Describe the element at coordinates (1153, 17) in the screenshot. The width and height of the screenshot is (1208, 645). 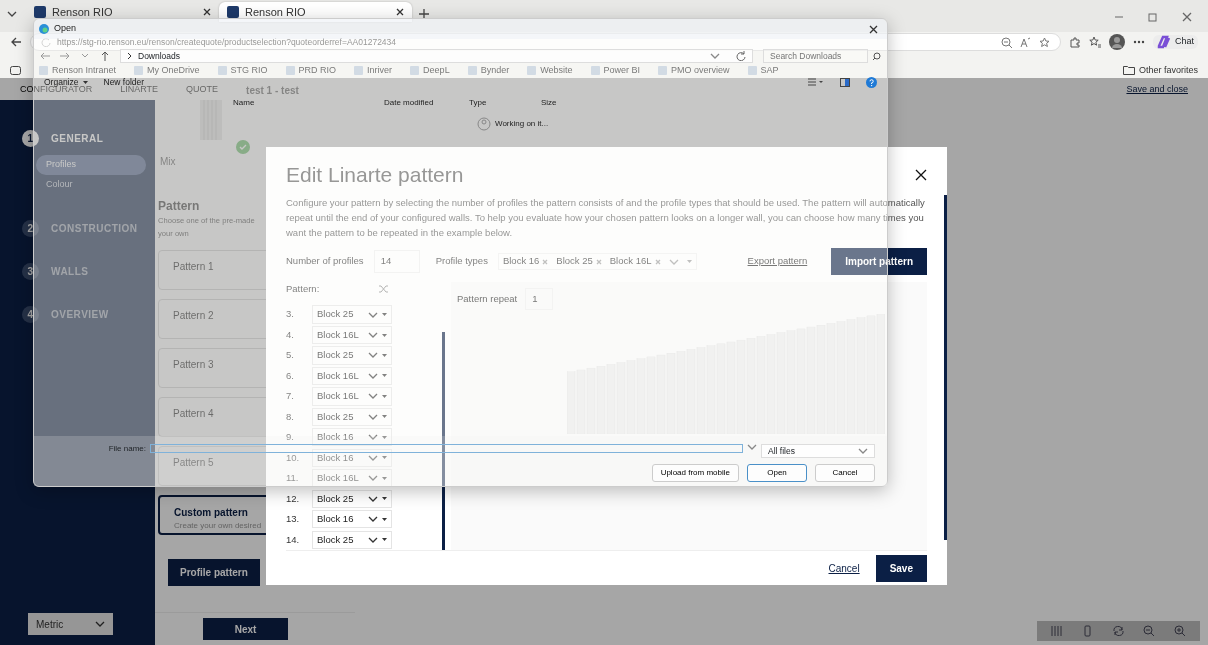
I see `restore-icon` at that location.